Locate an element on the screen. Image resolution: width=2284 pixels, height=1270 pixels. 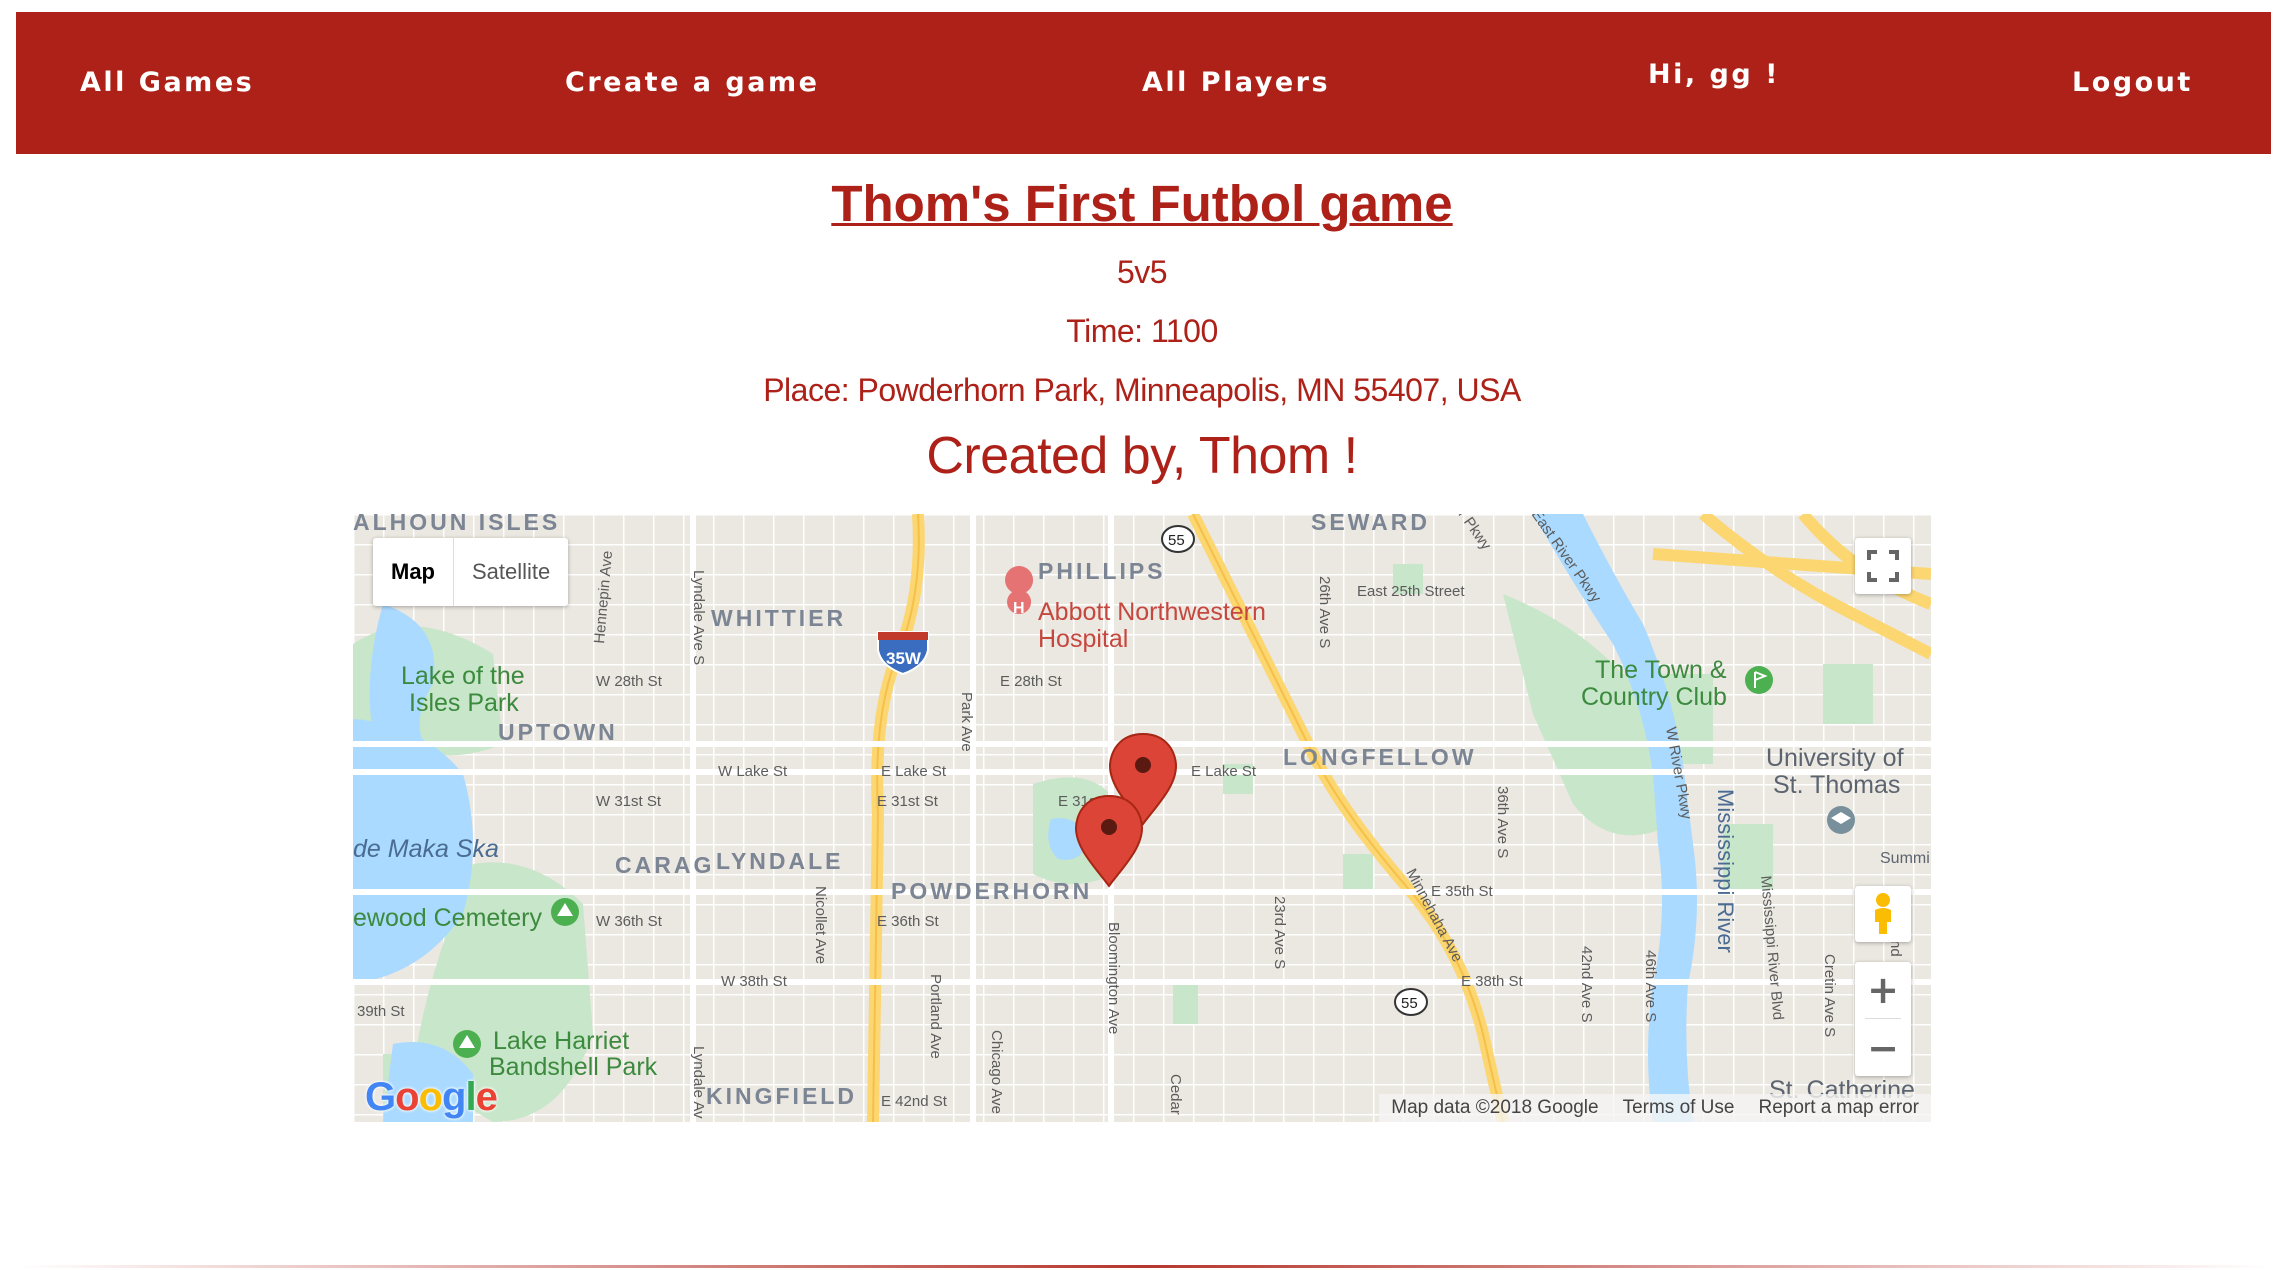
map-text-label: Nicollet Ave is located at coordinates (820, 925).